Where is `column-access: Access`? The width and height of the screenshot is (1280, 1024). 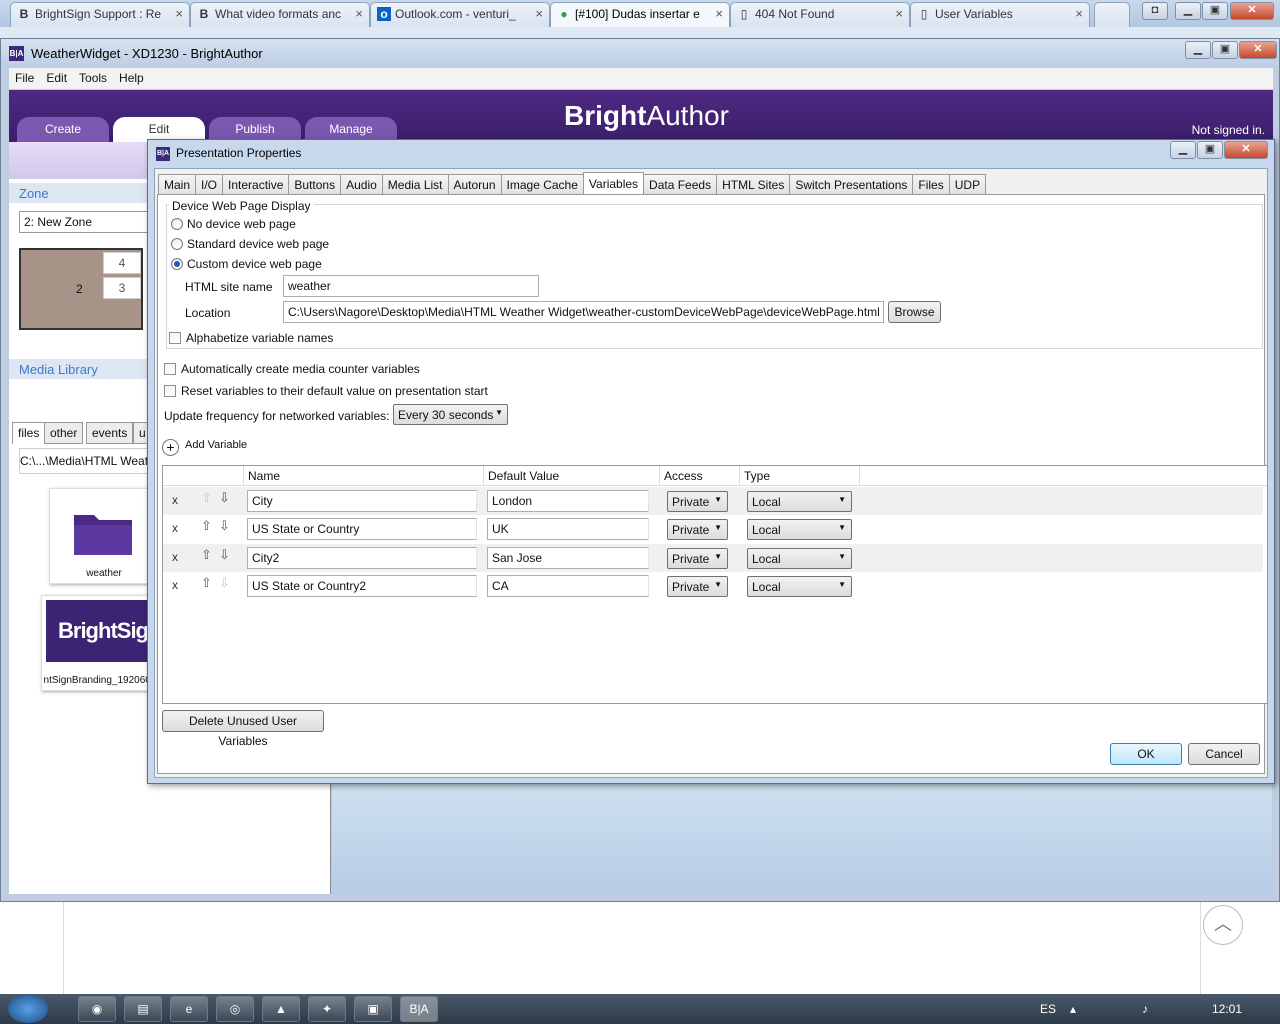
column-access: Access is located at coordinates (699, 476).